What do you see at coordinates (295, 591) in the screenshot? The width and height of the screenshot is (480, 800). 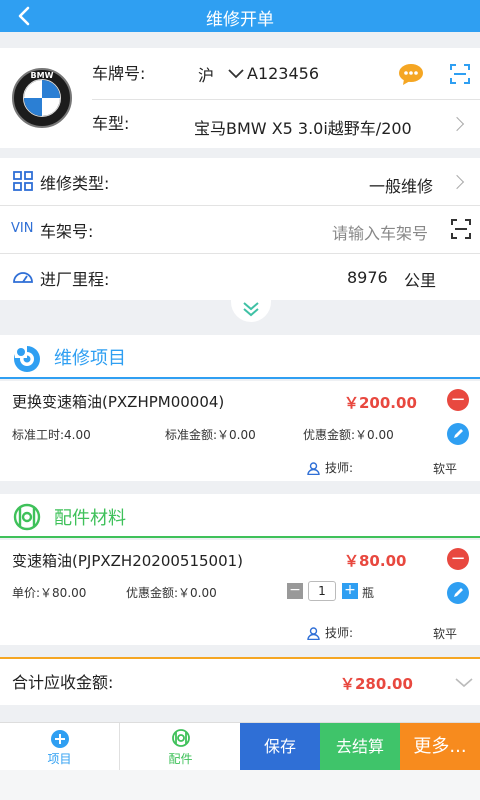 I see `decrease-qty-button: −` at bounding box center [295, 591].